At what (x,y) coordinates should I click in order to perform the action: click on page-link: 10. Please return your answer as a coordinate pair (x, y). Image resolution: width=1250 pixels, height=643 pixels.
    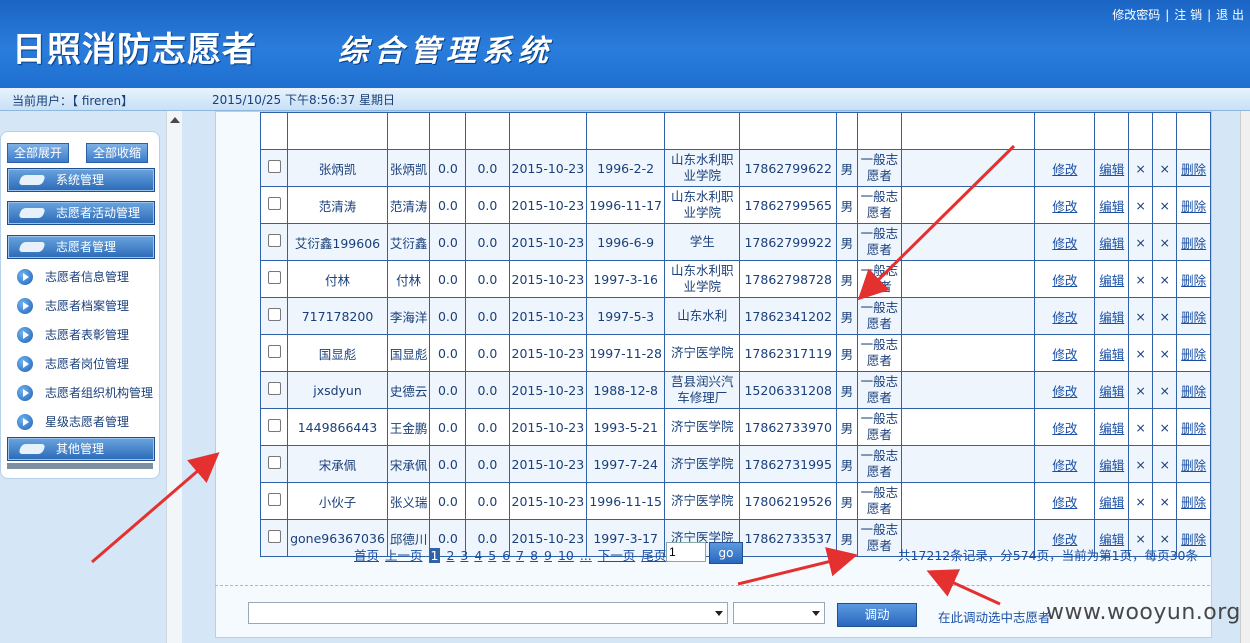
    Looking at the image, I should click on (566, 555).